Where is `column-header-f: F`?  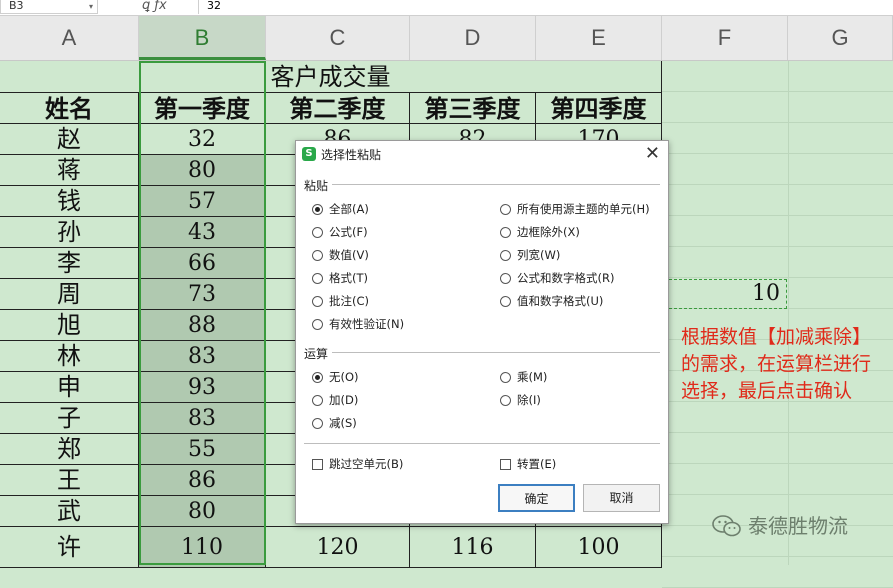 column-header-f: F is located at coordinates (725, 38).